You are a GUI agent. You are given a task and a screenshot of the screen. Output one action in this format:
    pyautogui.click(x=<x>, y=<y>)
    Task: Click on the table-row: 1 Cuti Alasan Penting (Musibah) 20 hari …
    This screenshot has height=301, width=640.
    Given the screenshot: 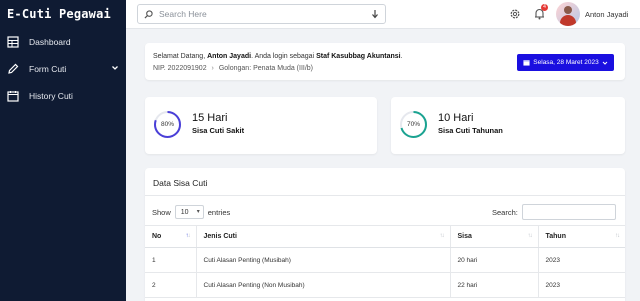 What is the action you would take?
    pyautogui.click(x=385, y=260)
    